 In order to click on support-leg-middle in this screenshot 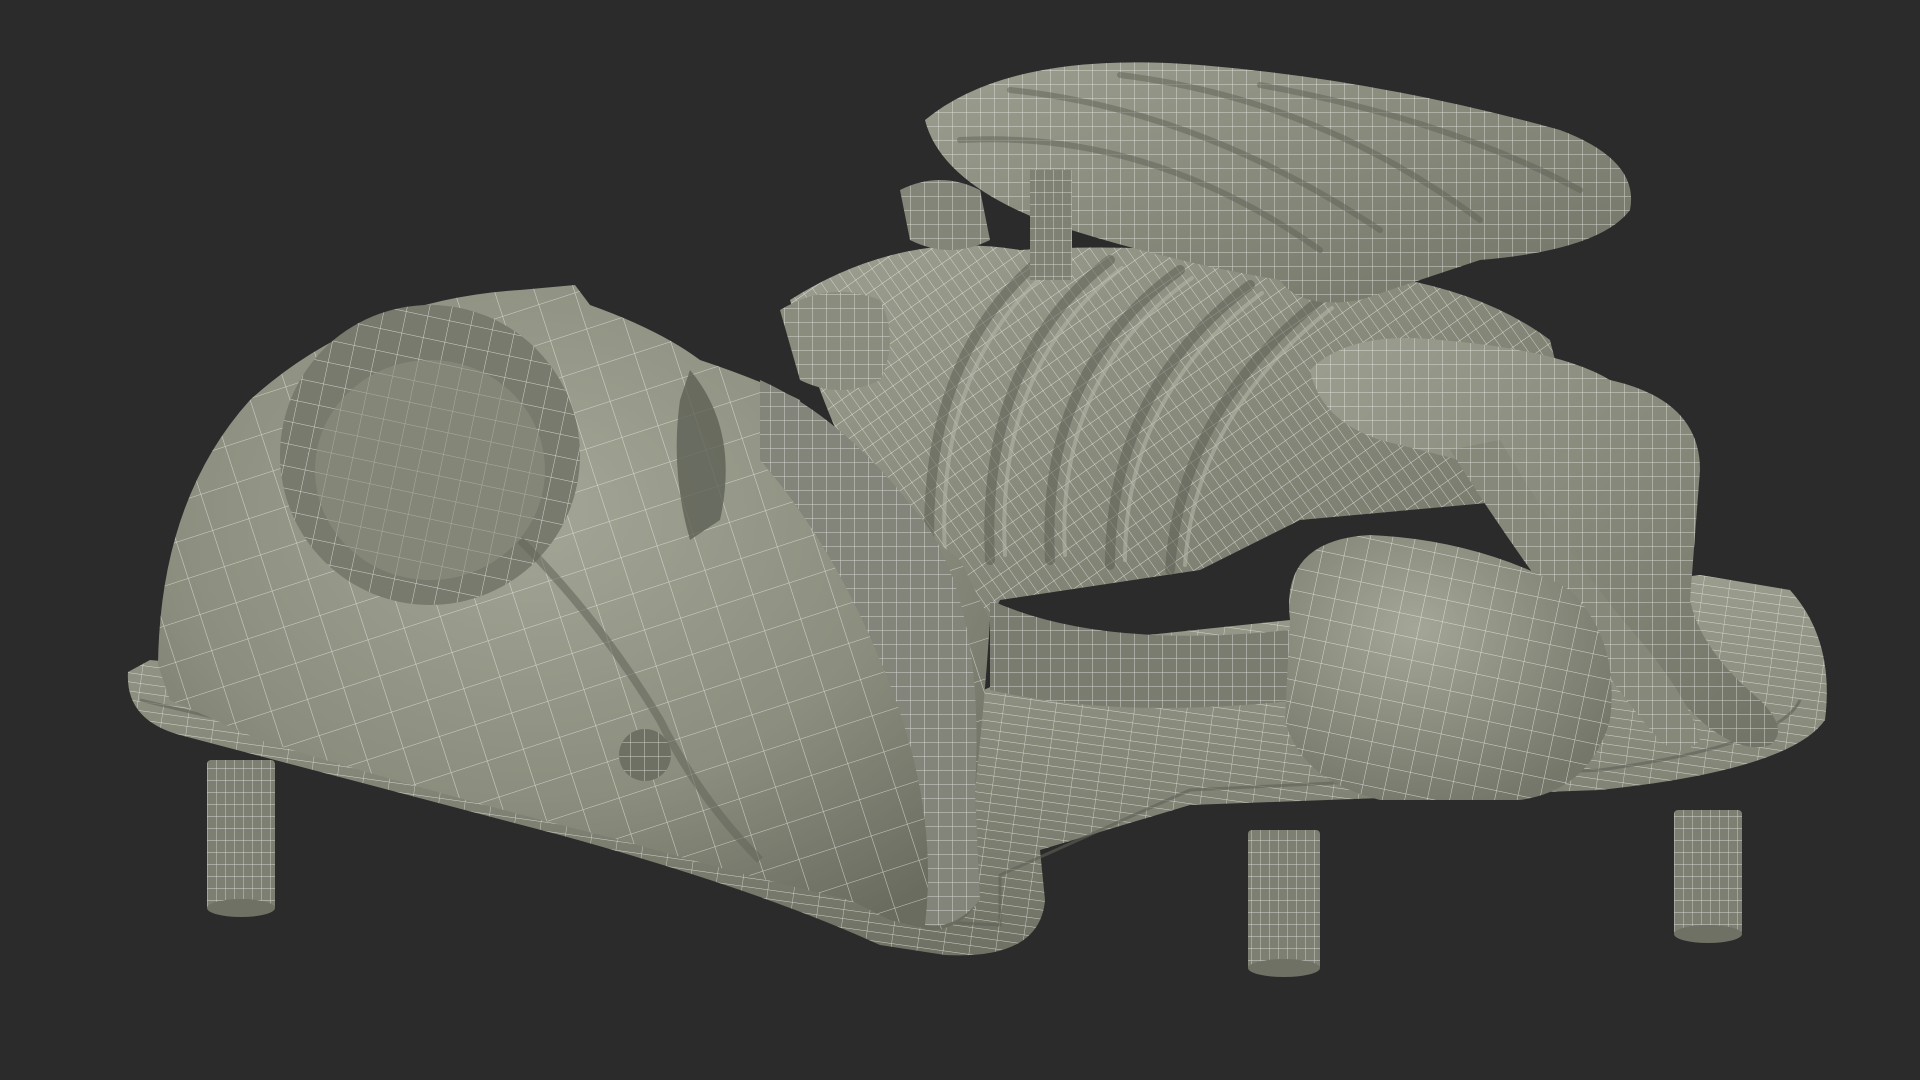, I will do `click(1284, 903)`.